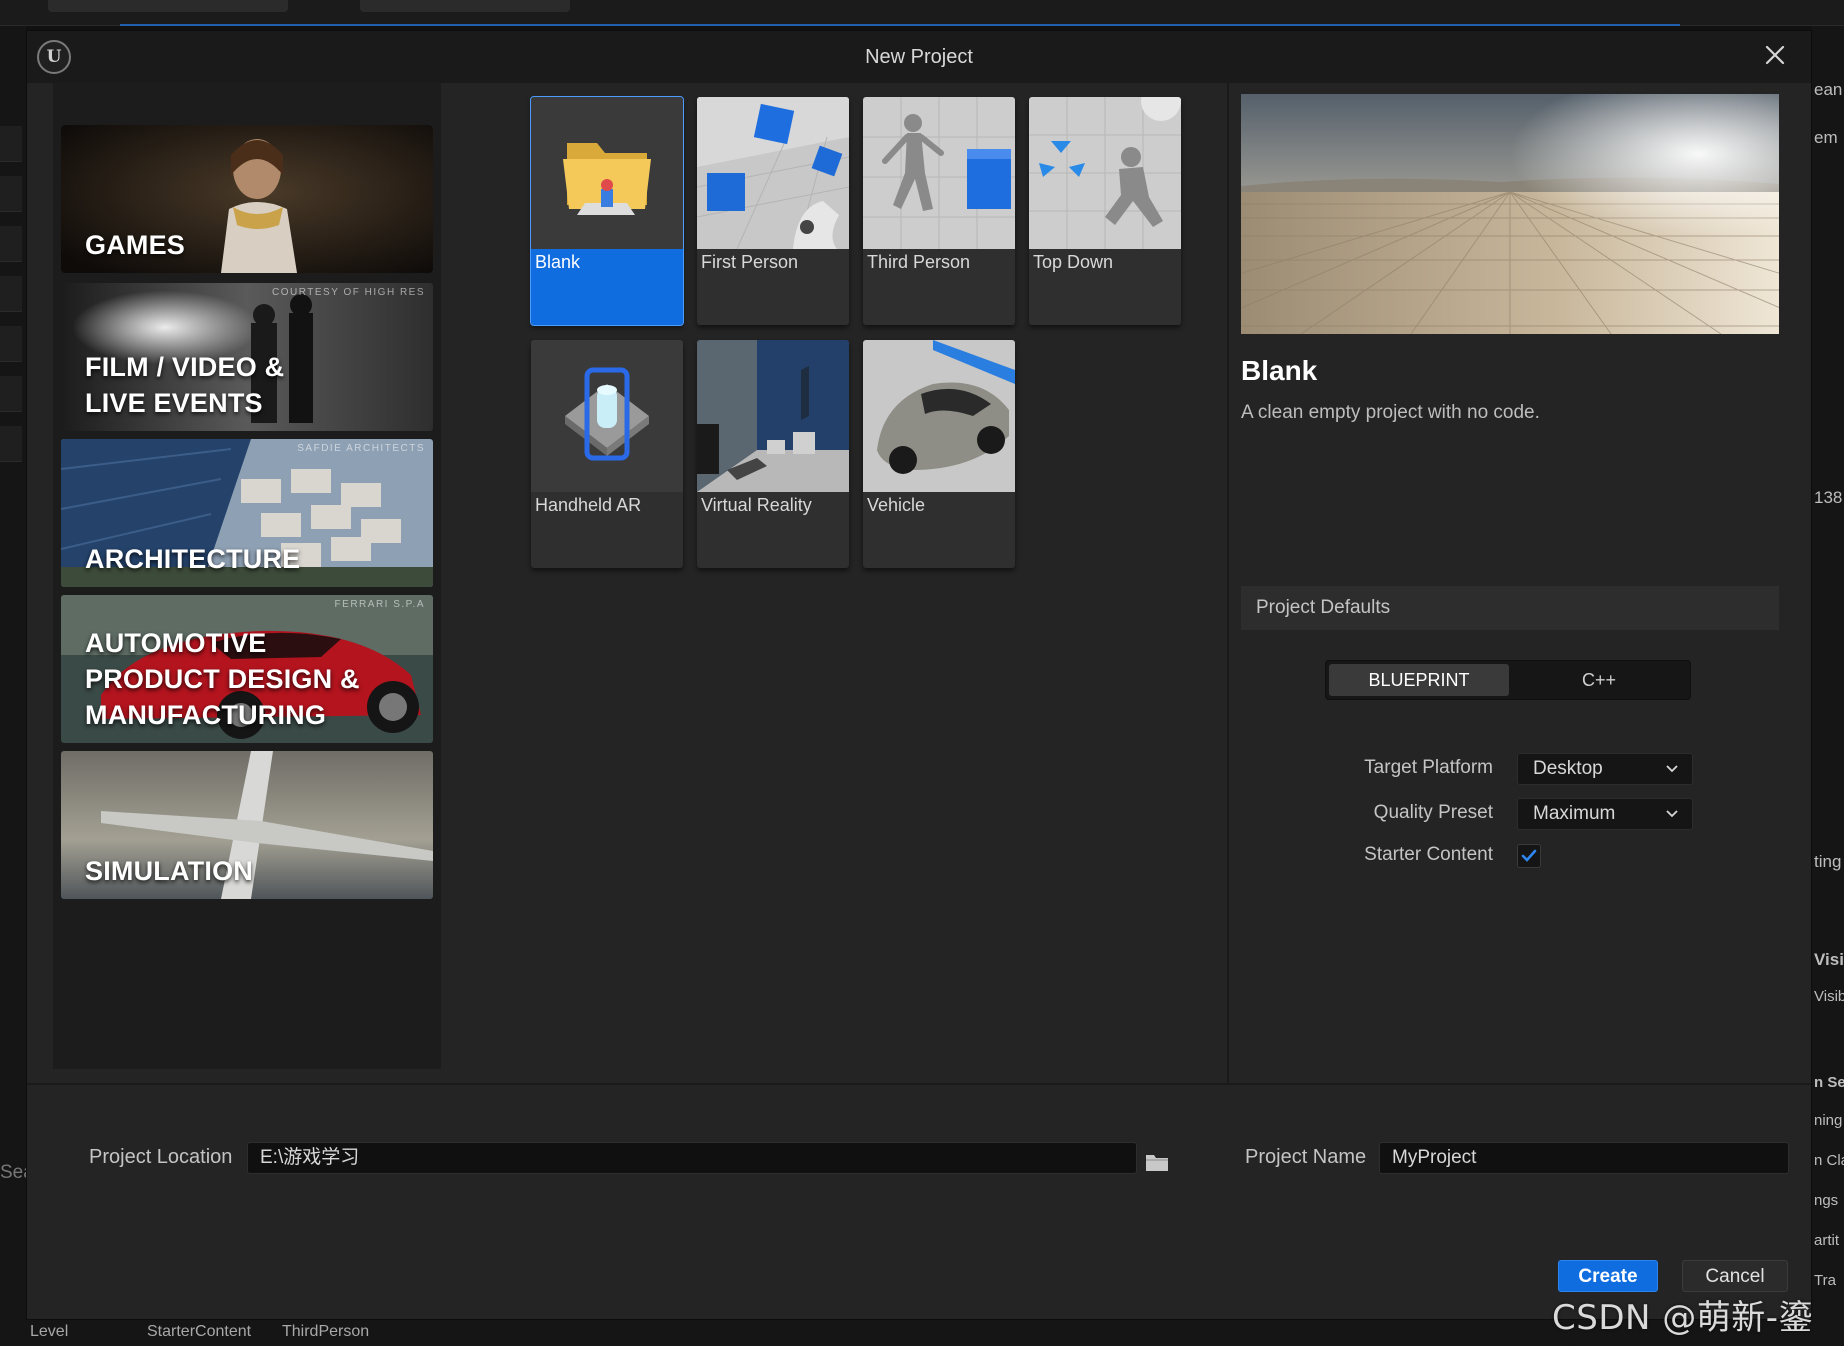 The height and width of the screenshot is (1346, 1844). Describe the element at coordinates (348, 292) in the screenshot. I see `category-credit: COURTESY OF HIGH RES` at that location.